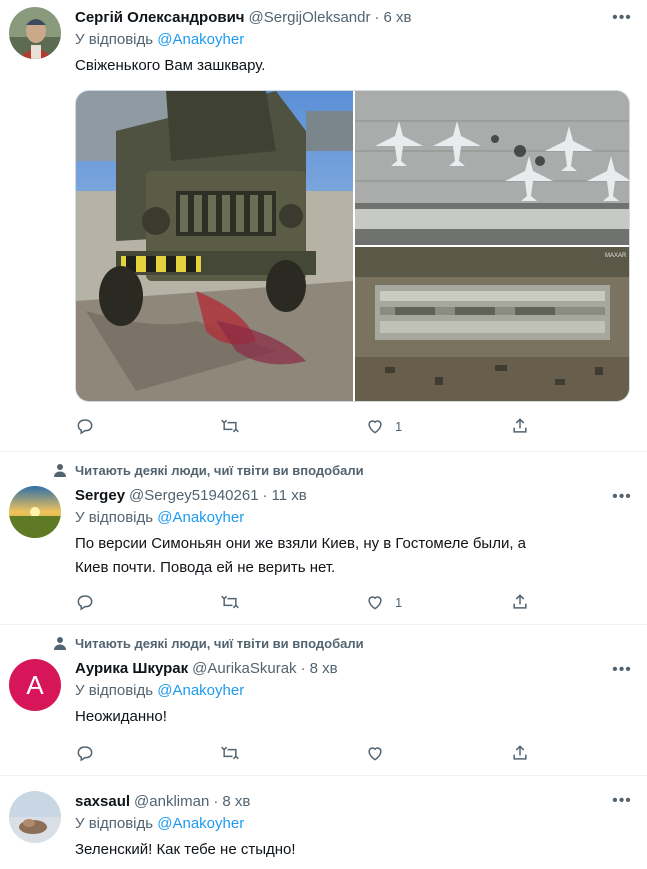 The image size is (647, 869). Describe the element at coordinates (492, 168) in the screenshot. I see `media-image-airfield-planes` at that location.